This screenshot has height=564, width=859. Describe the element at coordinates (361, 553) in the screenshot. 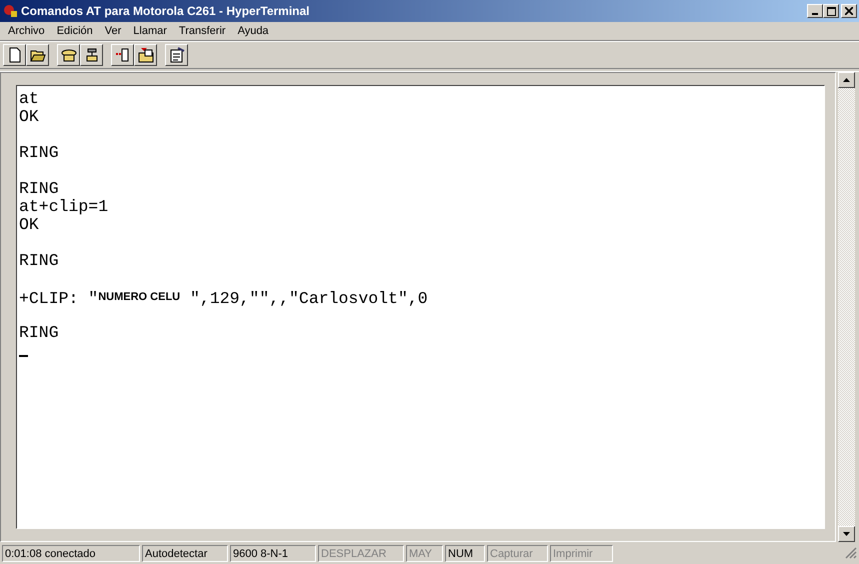

I see `status-panel: DESPLAZAR` at that location.